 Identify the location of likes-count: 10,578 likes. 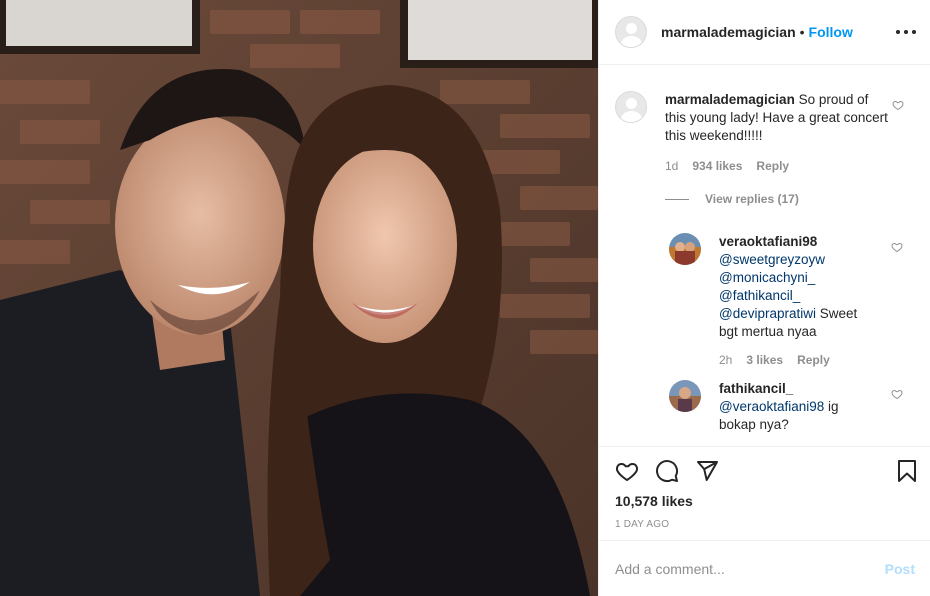
(654, 501).